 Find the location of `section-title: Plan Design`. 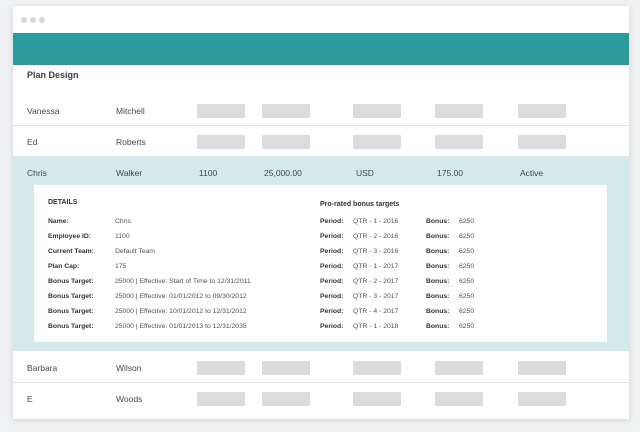

section-title: Plan Design is located at coordinates (53, 75).